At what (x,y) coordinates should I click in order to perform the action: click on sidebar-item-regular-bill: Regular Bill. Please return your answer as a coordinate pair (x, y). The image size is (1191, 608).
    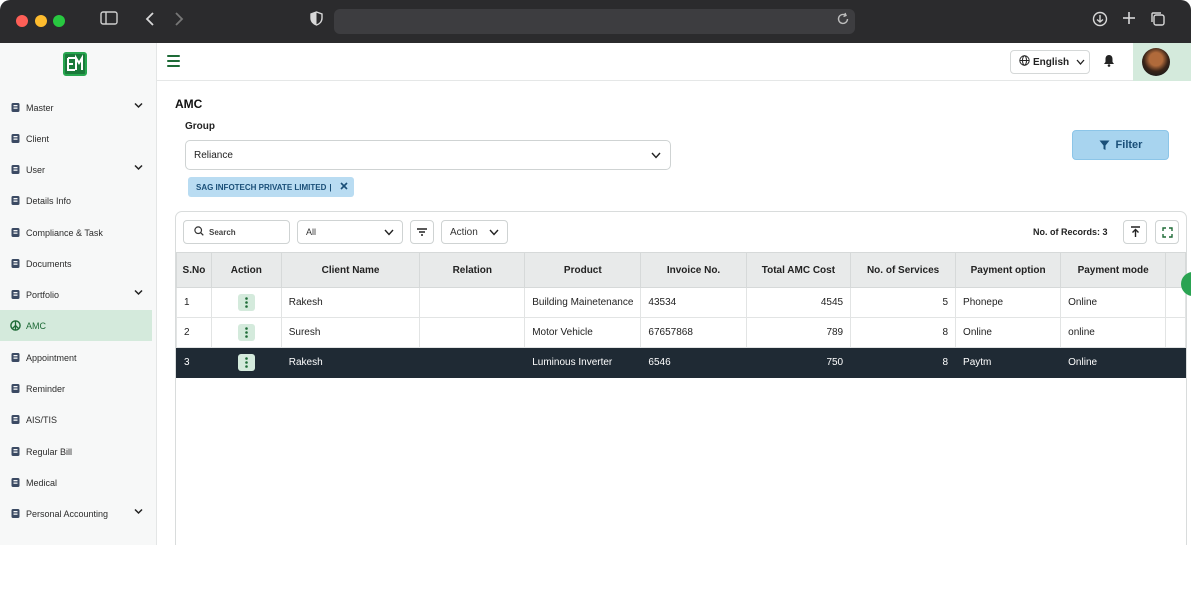
    Looking at the image, I should click on (76, 451).